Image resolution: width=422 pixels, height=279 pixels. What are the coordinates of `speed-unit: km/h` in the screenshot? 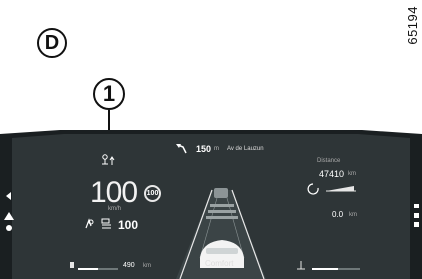 It's located at (115, 209).